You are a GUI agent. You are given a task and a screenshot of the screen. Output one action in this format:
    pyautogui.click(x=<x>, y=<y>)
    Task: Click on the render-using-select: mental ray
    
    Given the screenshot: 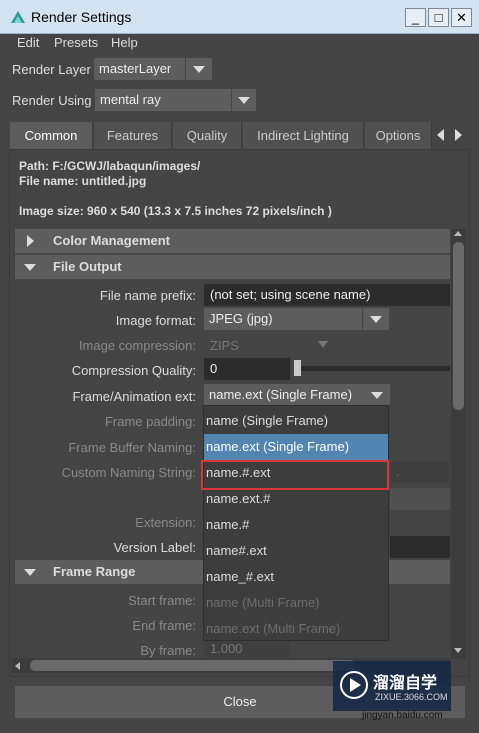 What is the action you would take?
    pyautogui.click(x=163, y=100)
    